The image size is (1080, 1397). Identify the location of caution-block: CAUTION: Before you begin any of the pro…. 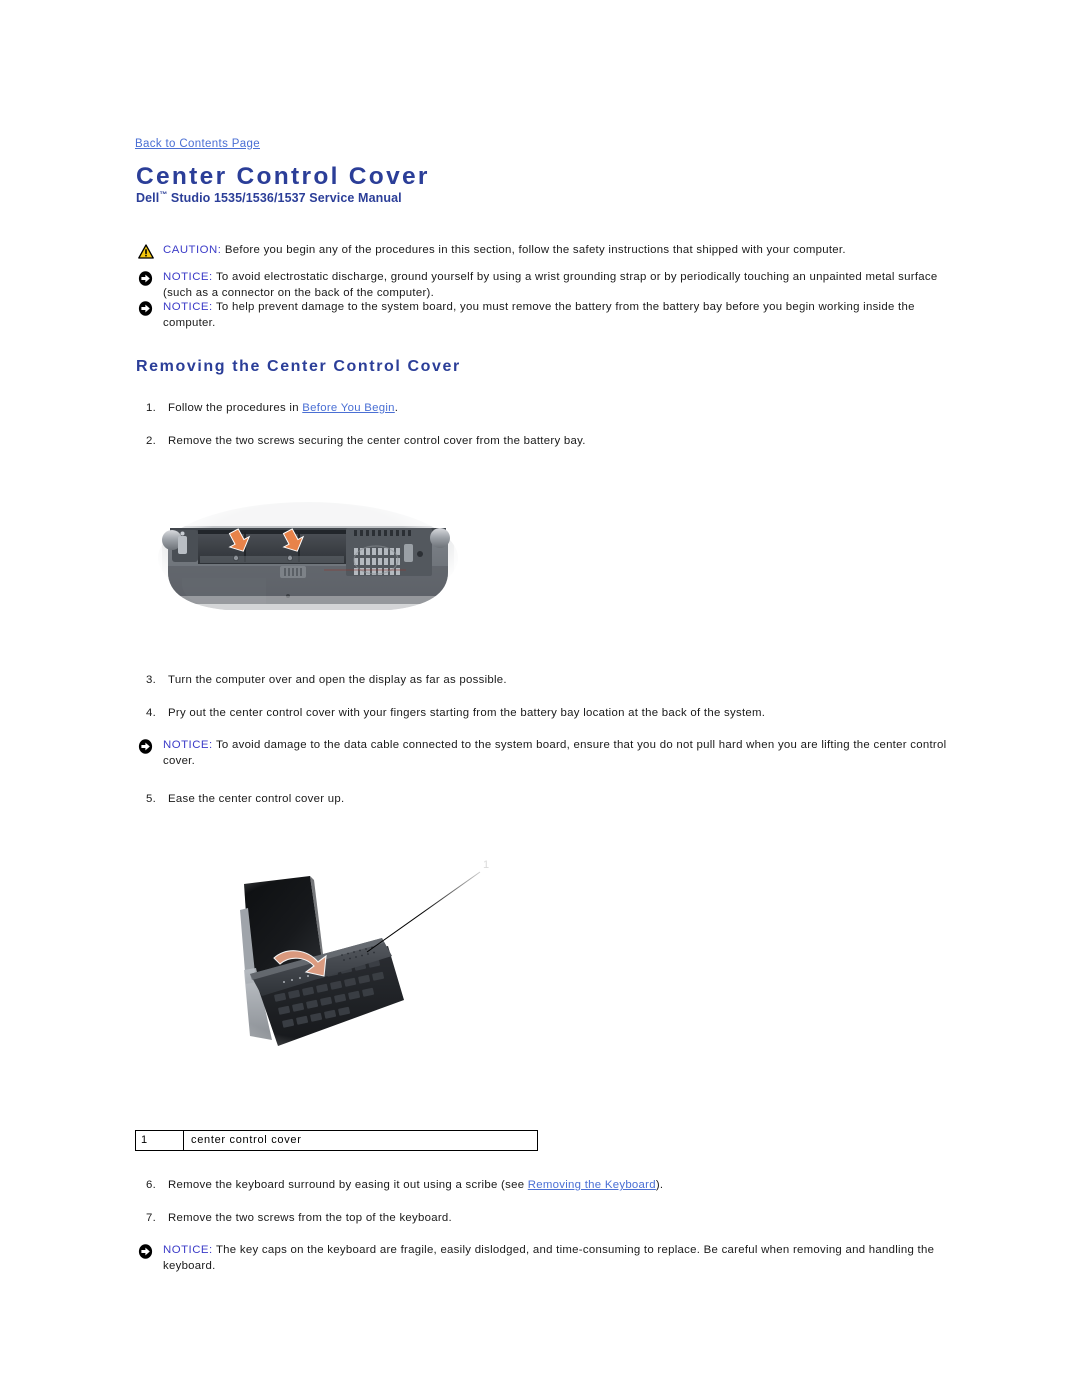
(543, 251).